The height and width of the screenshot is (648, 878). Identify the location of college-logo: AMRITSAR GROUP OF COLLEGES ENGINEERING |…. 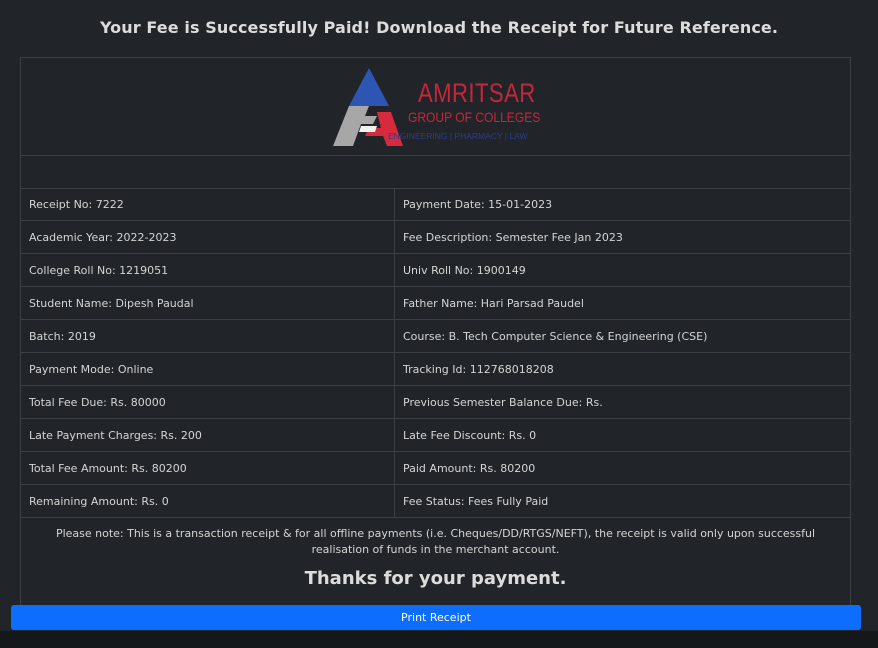
(436, 107).